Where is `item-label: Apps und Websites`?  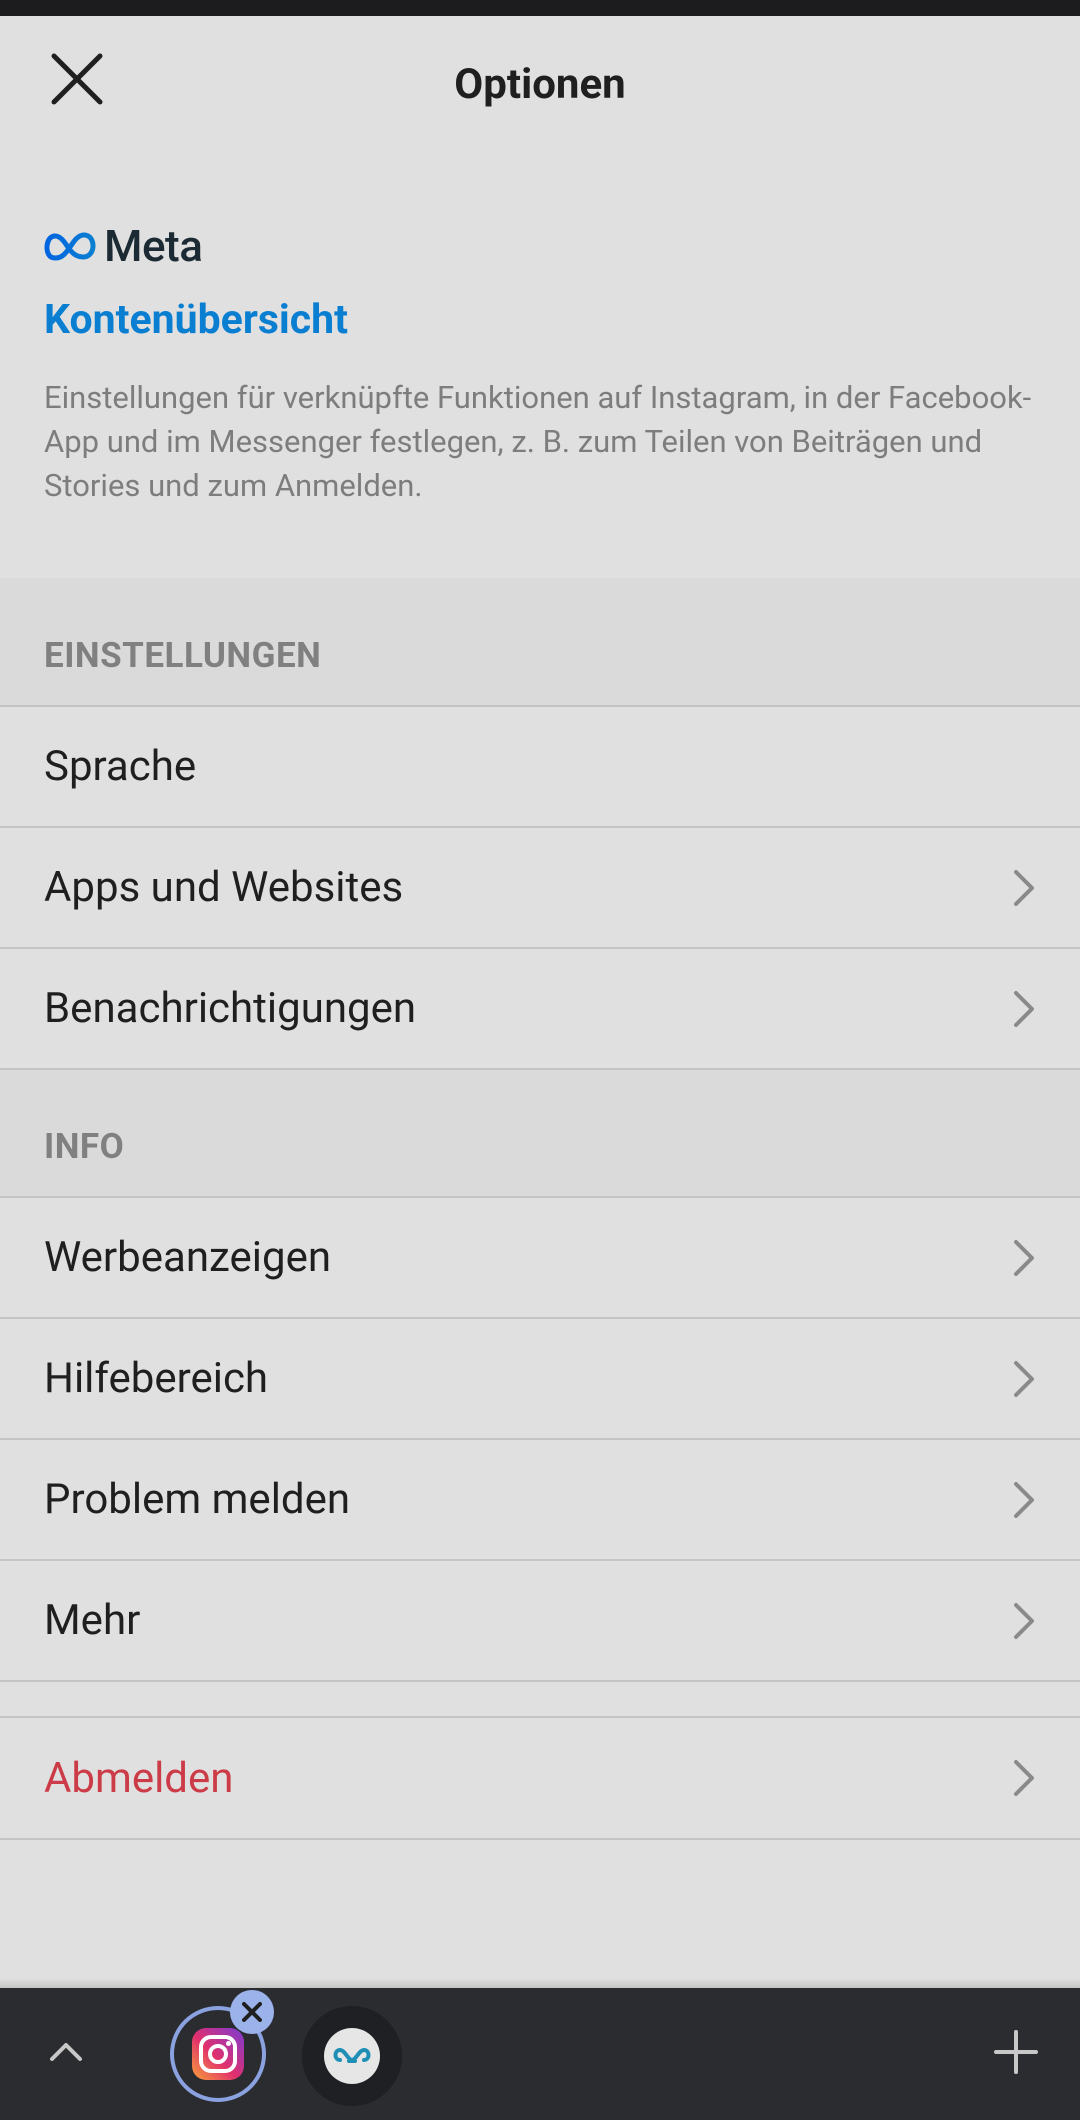 item-label: Apps und Websites is located at coordinates (224, 887).